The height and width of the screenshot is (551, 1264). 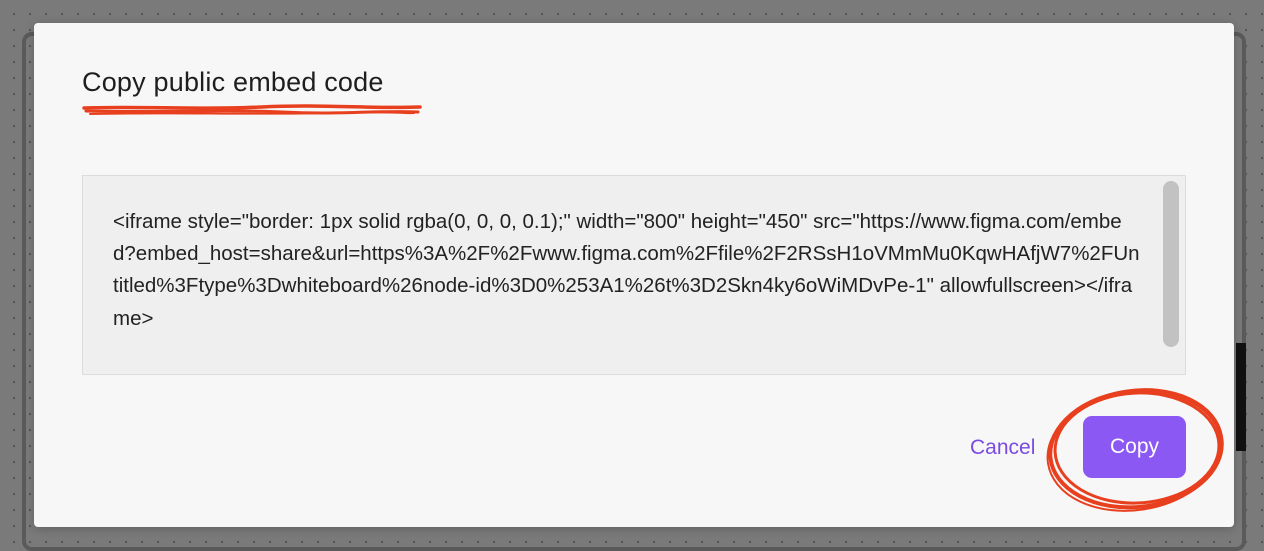 I want to click on title-underline-annotation, so click(x=252, y=109).